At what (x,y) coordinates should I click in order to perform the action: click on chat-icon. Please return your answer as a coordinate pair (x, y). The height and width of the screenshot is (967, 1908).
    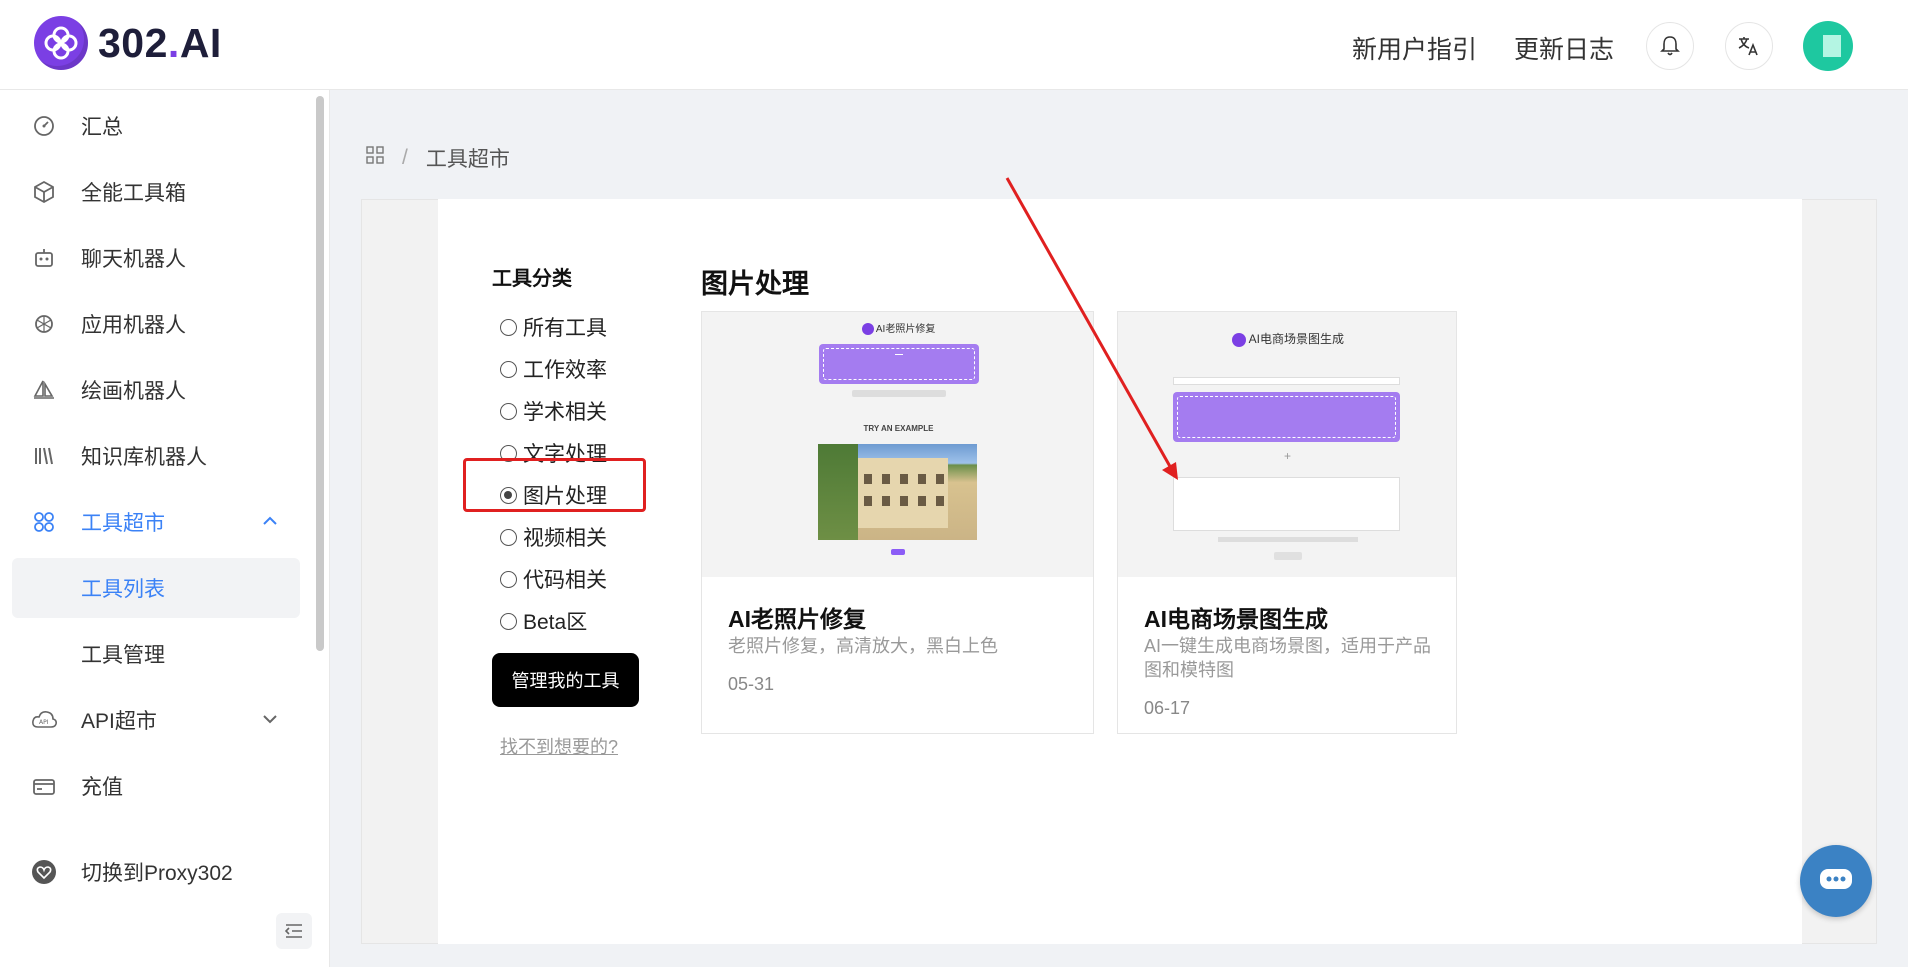
    Looking at the image, I should click on (1836, 879).